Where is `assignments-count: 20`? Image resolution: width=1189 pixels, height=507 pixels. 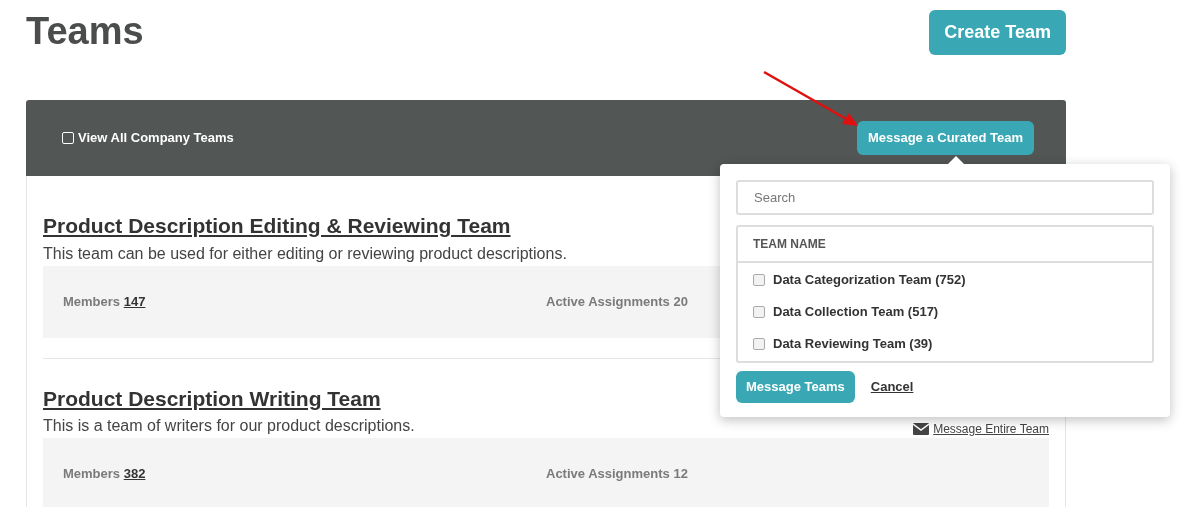 assignments-count: 20 is located at coordinates (680, 301).